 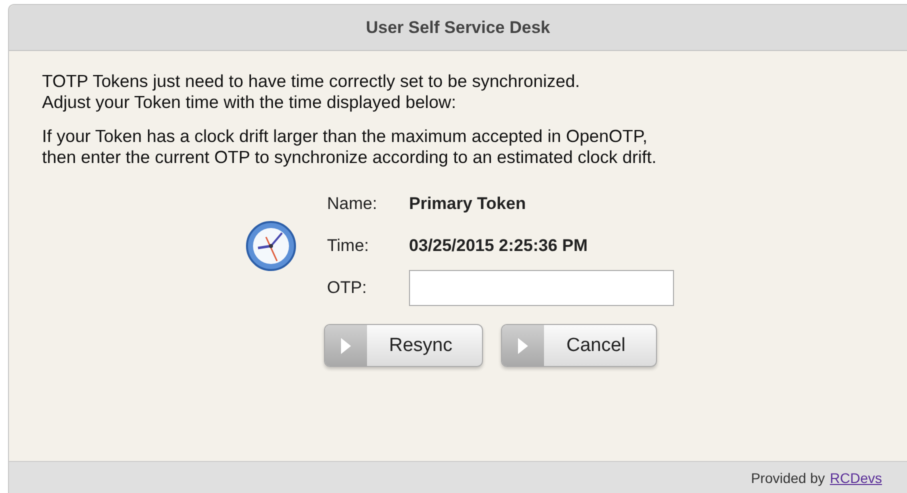 What do you see at coordinates (271, 246) in the screenshot?
I see `clock-icon` at bounding box center [271, 246].